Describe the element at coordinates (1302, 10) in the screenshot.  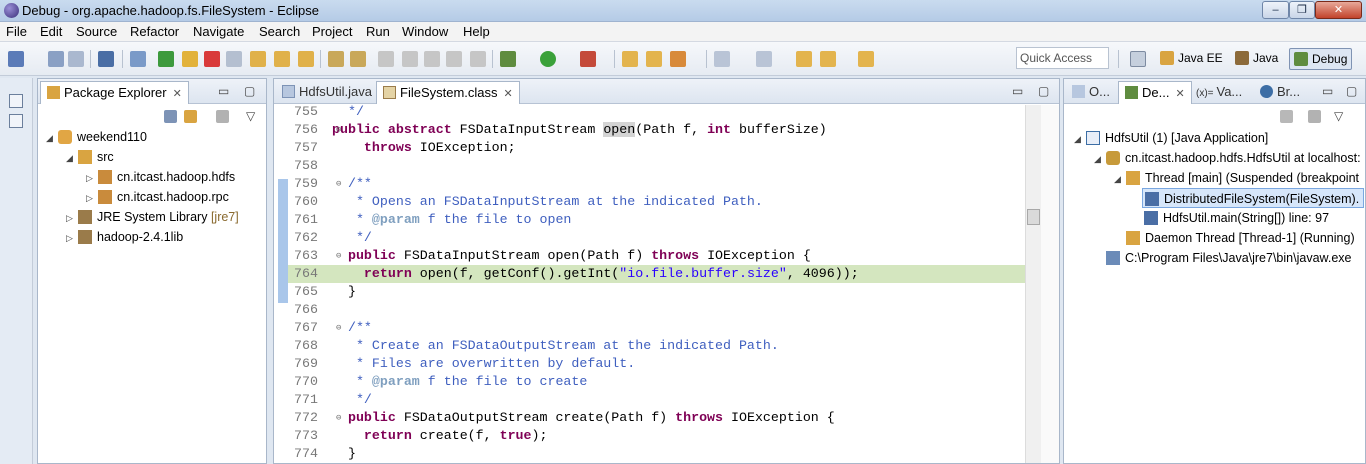
I see `maximize-button: ❐` at that location.